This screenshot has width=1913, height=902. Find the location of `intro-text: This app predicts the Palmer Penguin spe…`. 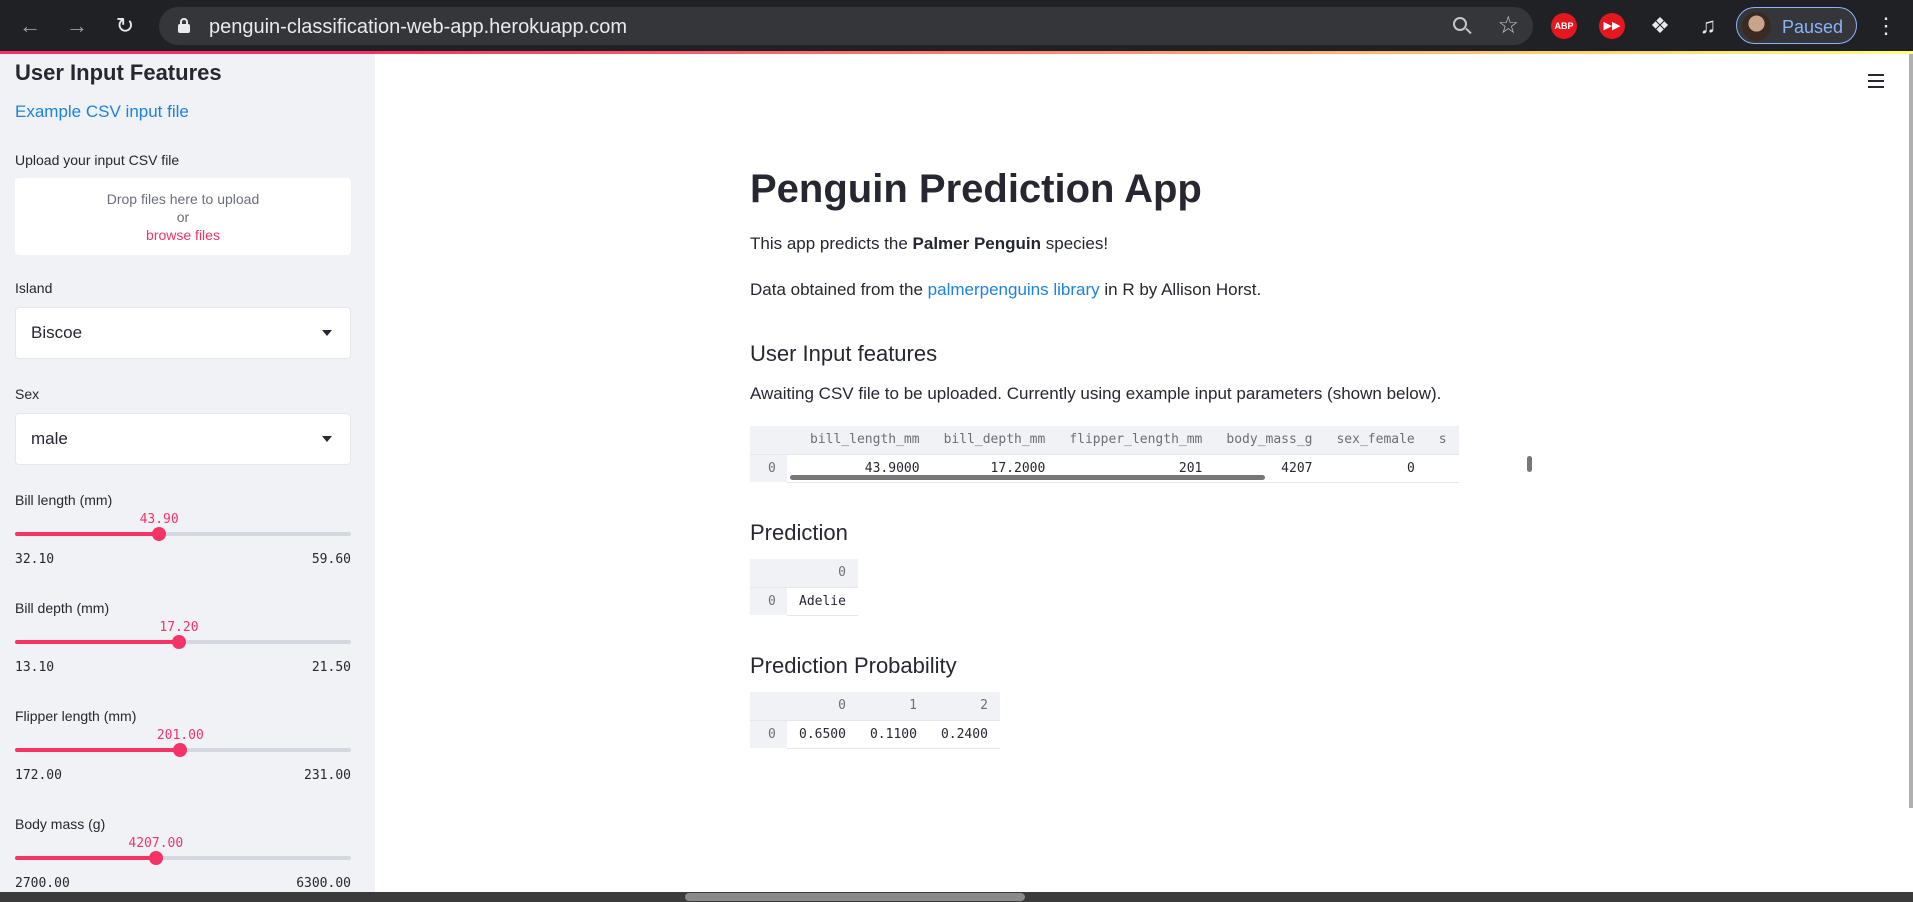

intro-text: This app predicts the Palmer Penguin spe… is located at coordinates (929, 243).